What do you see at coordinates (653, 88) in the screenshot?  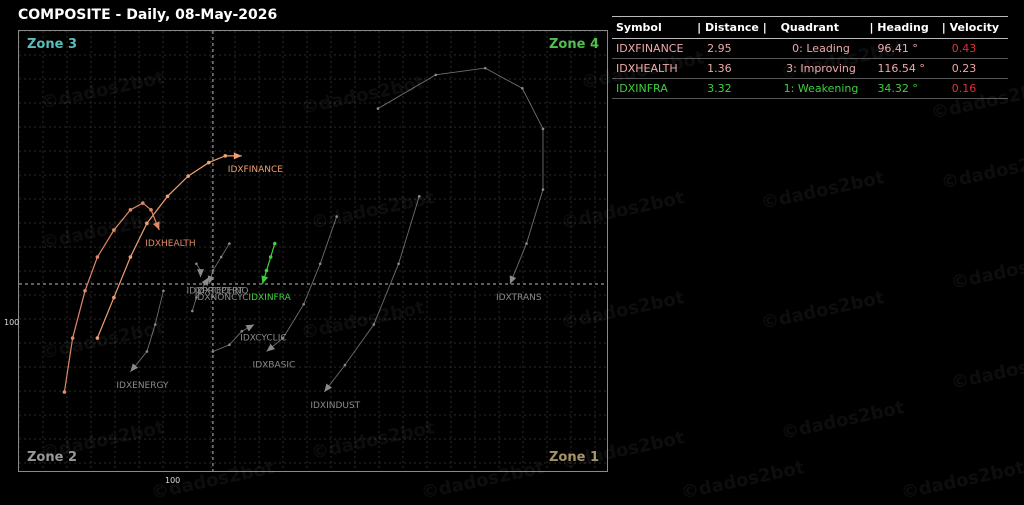 I see `cell-symbol: IDXINFRA` at bounding box center [653, 88].